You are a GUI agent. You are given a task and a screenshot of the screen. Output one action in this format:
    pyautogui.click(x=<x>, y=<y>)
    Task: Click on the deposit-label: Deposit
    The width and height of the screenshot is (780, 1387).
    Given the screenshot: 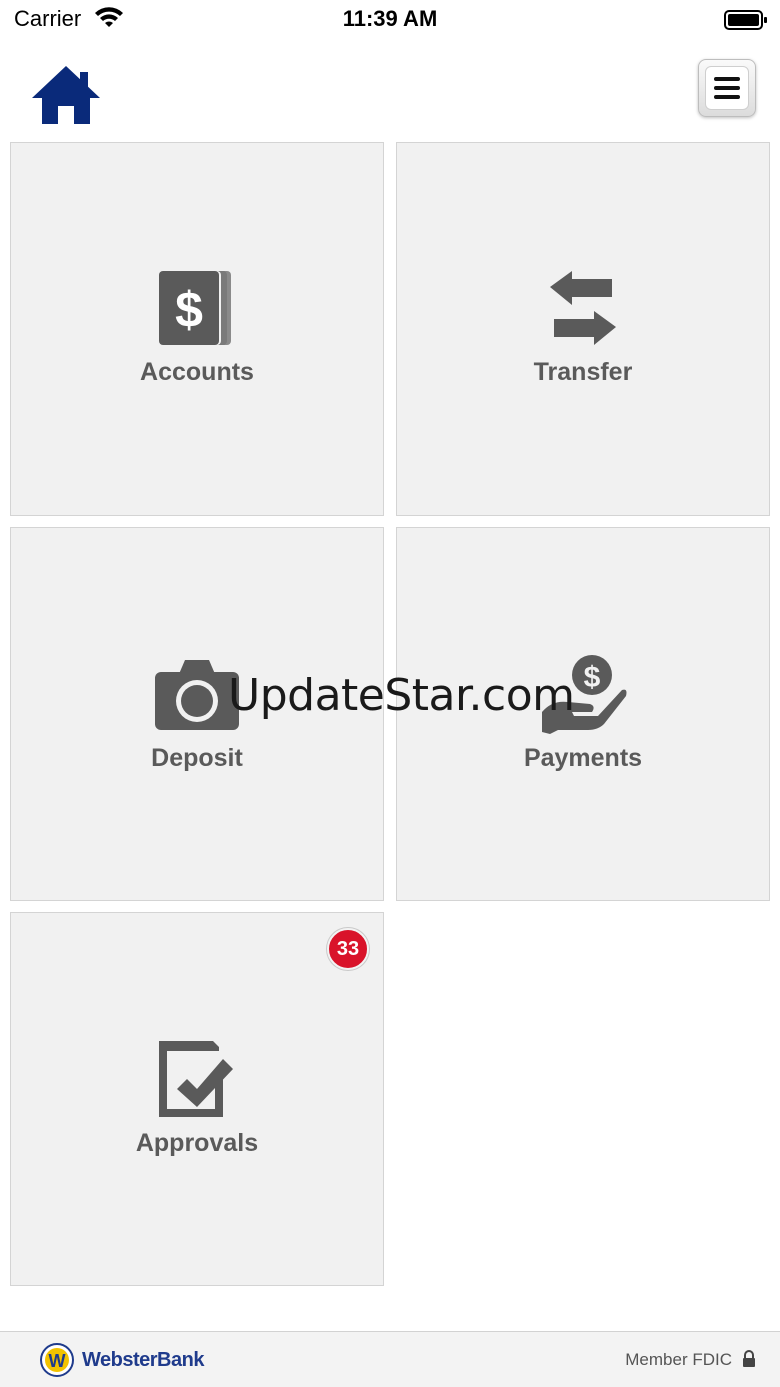 What is the action you would take?
    pyautogui.click(x=197, y=758)
    